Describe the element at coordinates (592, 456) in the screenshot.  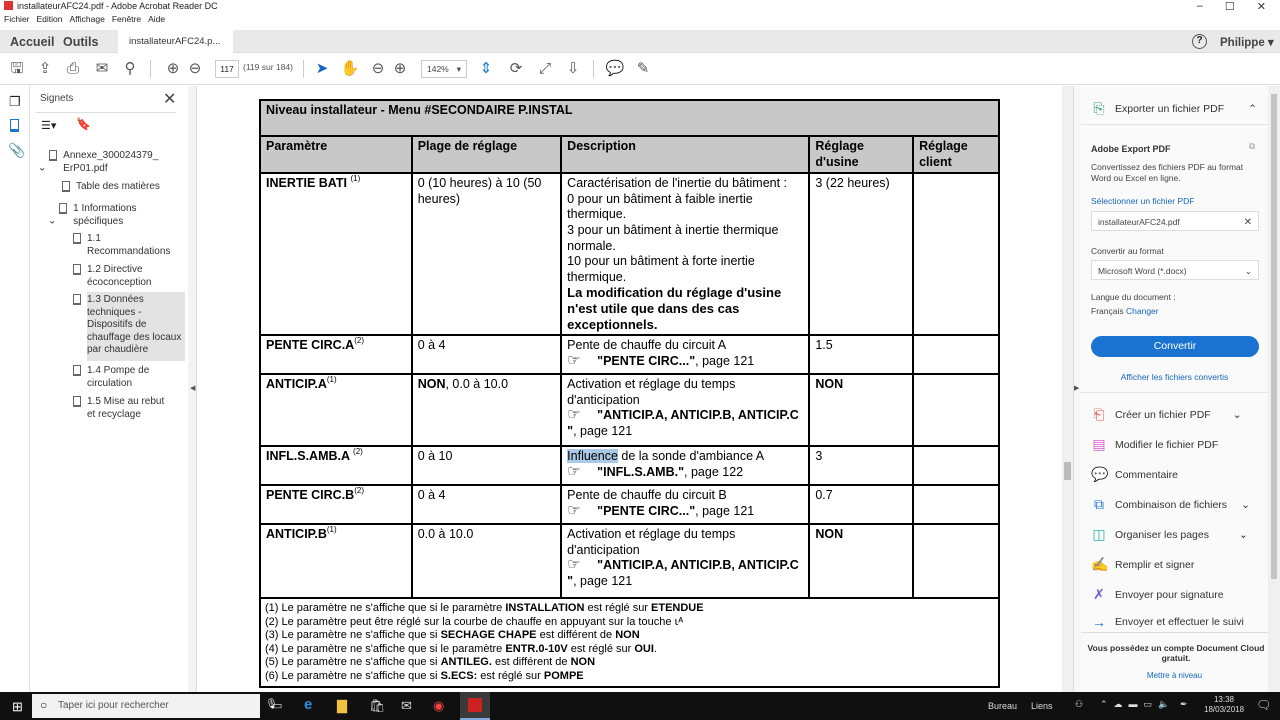
I see `selected-text: Influence` at that location.